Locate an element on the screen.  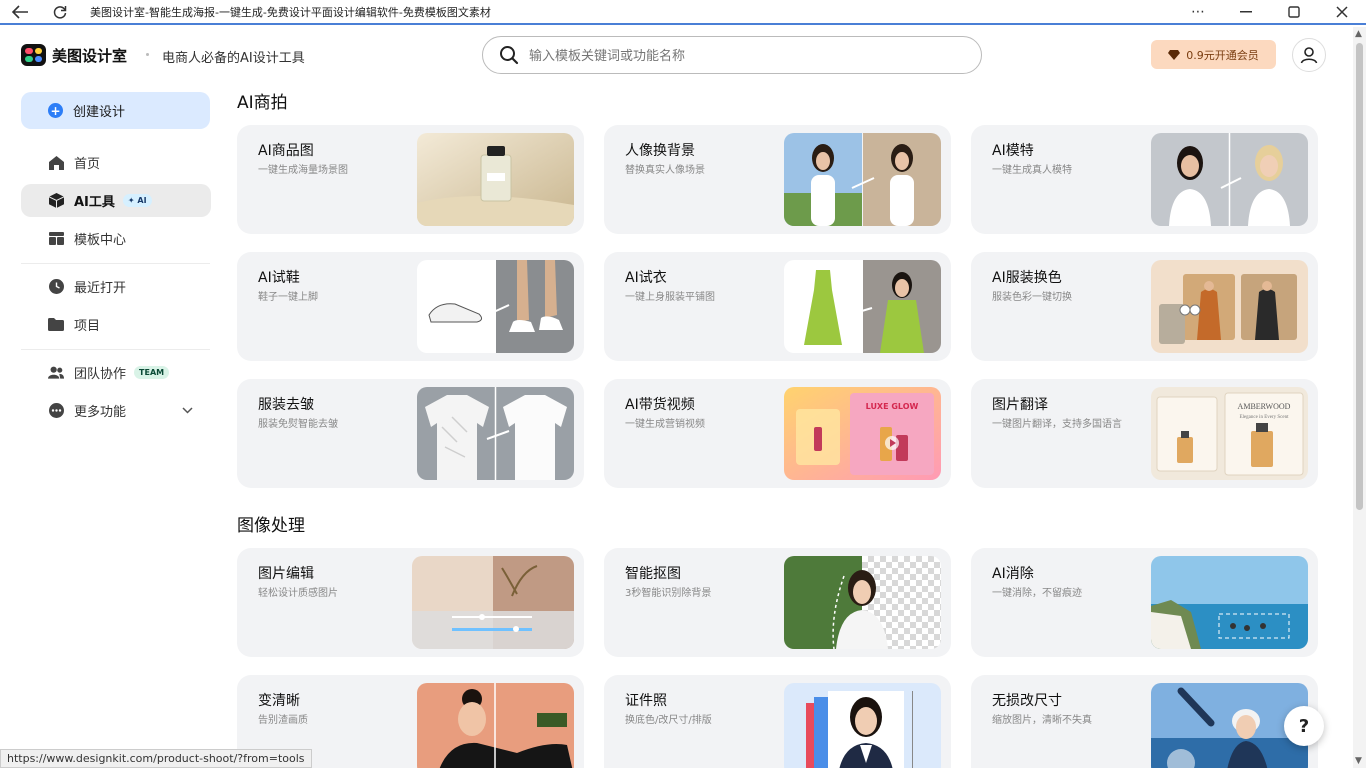
id-photo-thumbnail is located at coordinates (862, 725).